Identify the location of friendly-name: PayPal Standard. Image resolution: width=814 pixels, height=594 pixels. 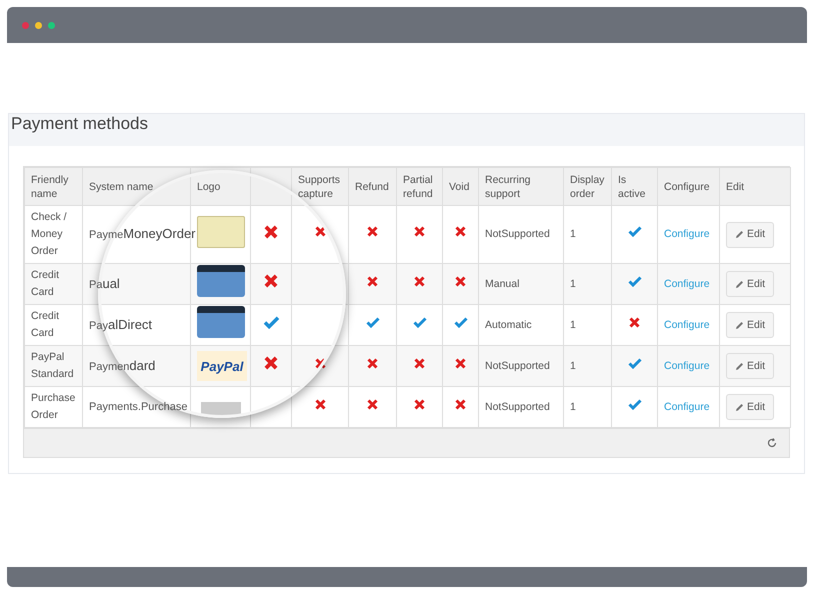
(52, 365).